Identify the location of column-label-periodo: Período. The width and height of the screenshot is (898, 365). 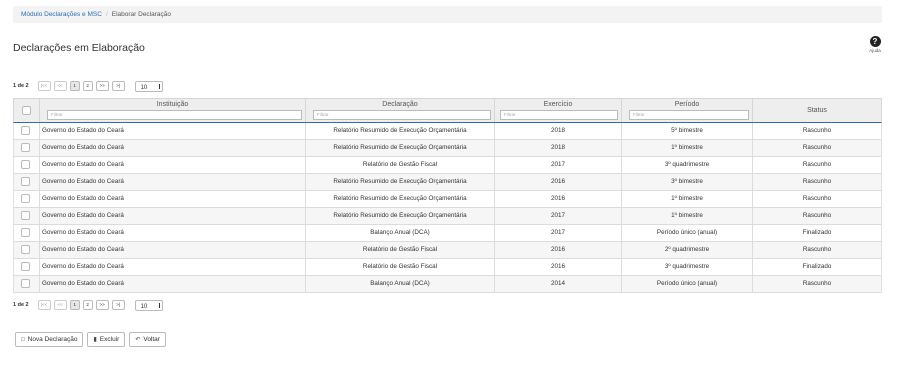
(687, 104).